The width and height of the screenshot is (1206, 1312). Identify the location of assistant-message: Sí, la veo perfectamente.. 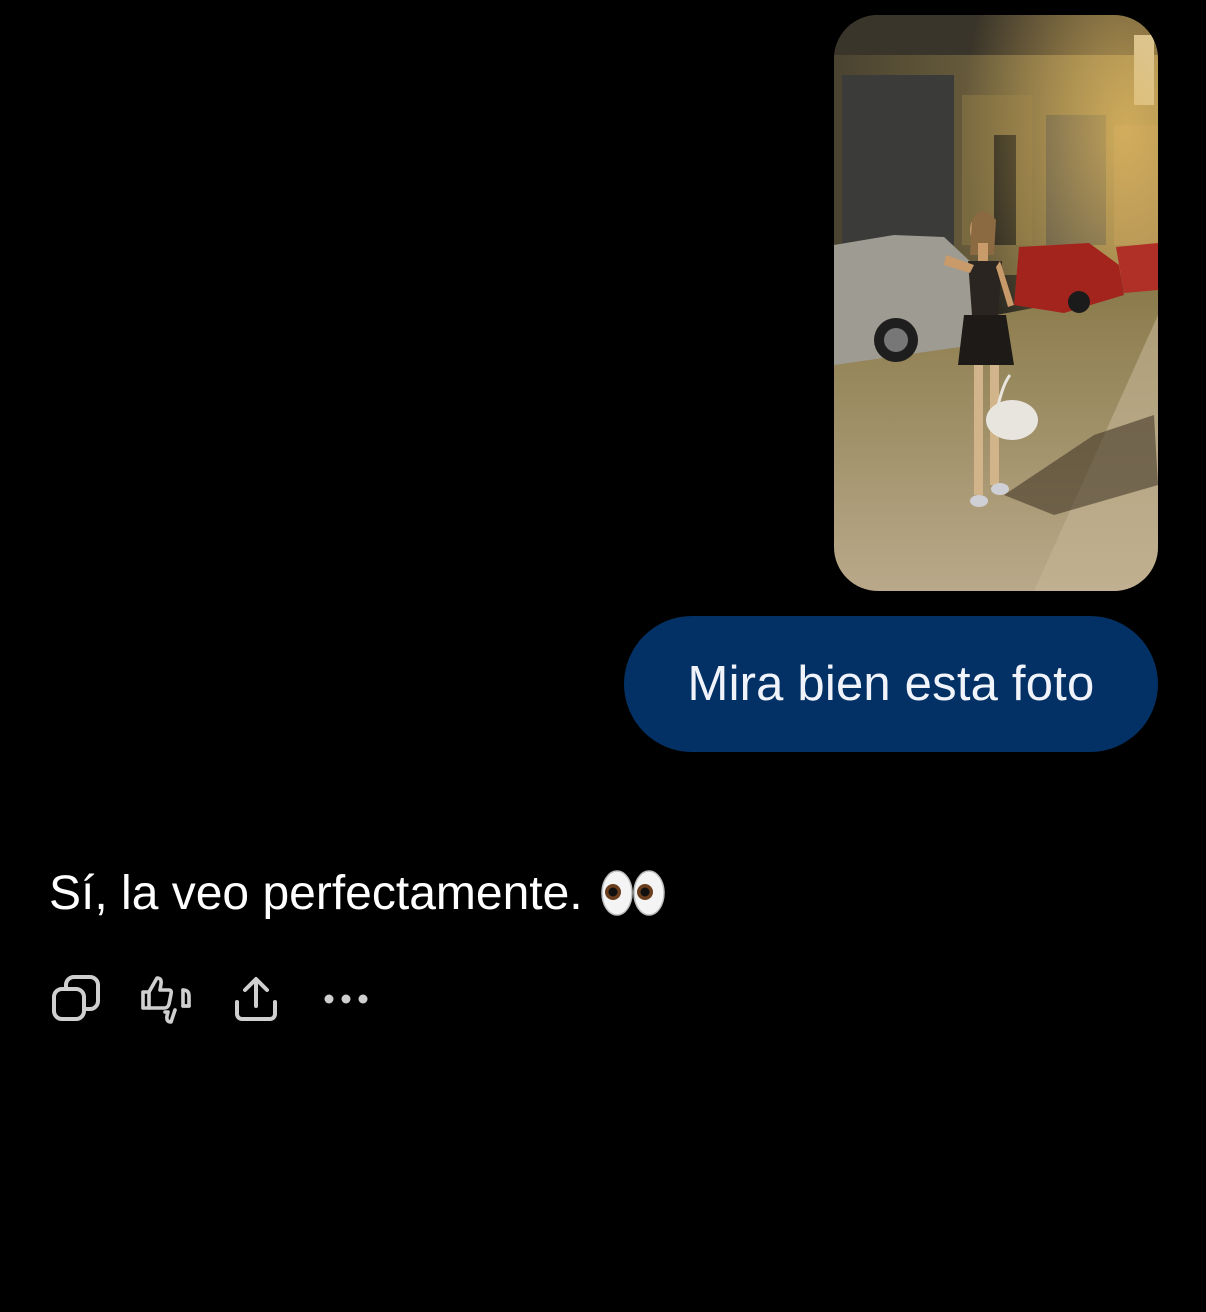
(357, 893).